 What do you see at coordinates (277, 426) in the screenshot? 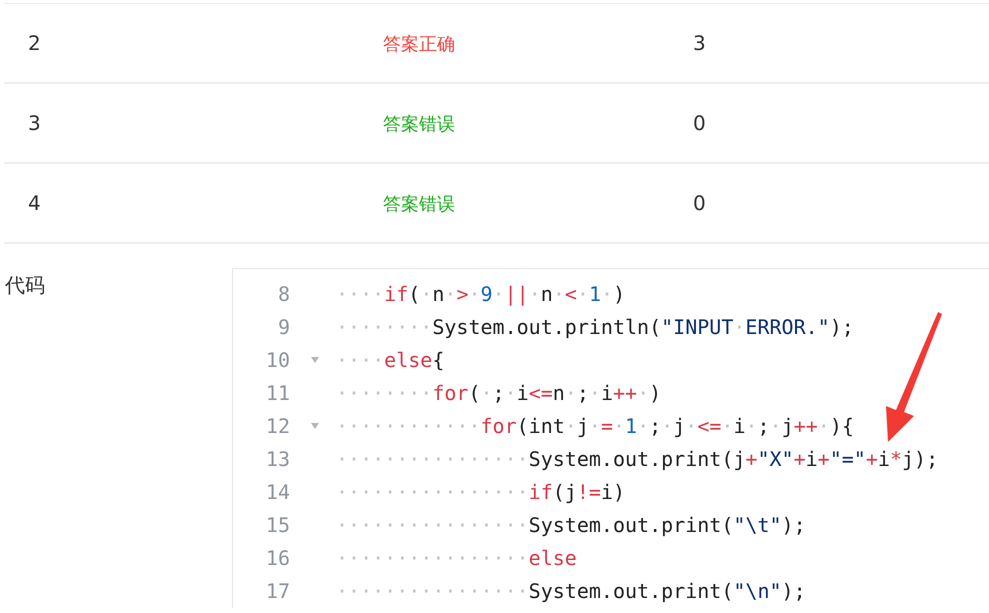
I see `line-number: 12` at bounding box center [277, 426].